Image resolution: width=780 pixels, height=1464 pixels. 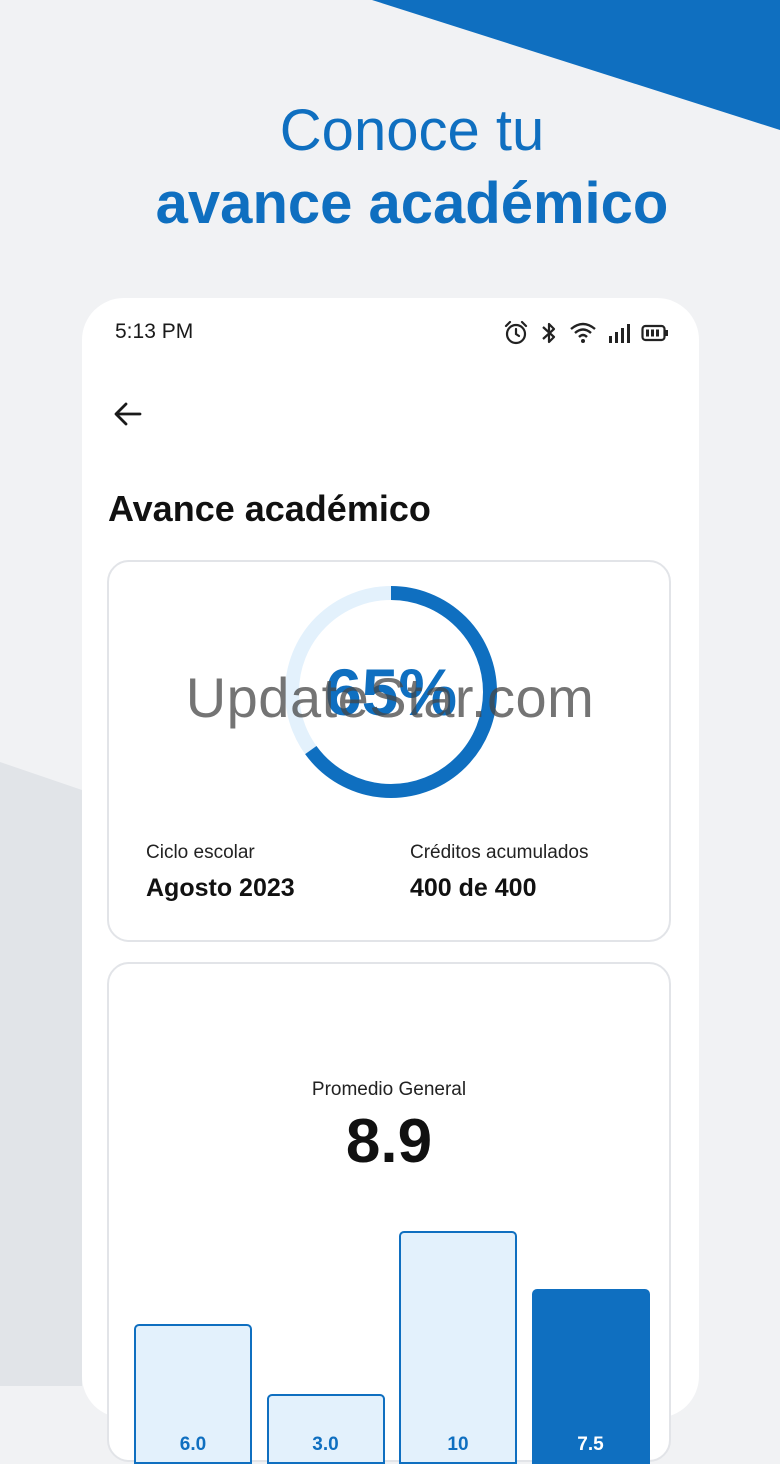 What do you see at coordinates (549, 333) in the screenshot?
I see `bluetooth-icon` at bounding box center [549, 333].